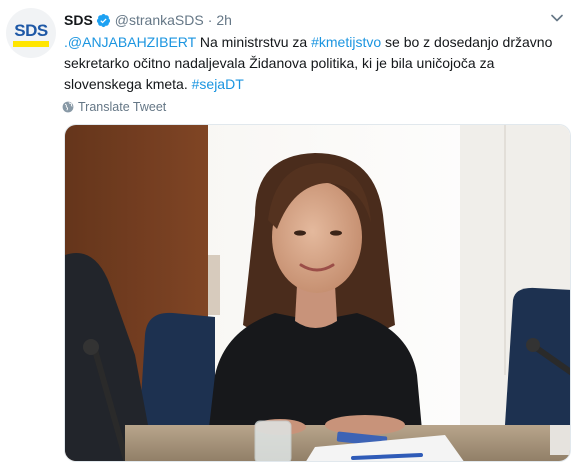 The image size is (579, 467). I want to click on mention-link: .@ANJABAHZIBERT, so click(130, 42).